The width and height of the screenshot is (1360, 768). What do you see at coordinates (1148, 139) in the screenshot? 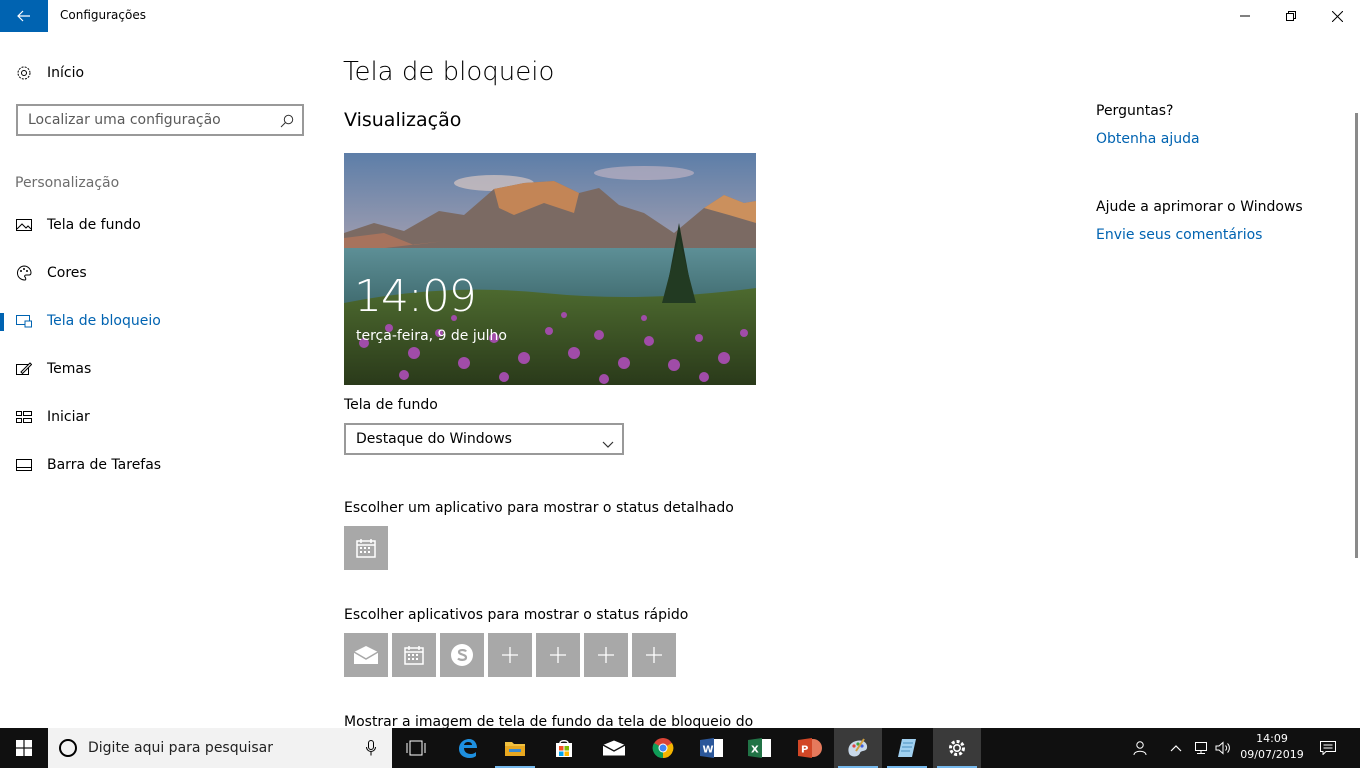
I see `get-help-link: Obtenha ajuda` at bounding box center [1148, 139].